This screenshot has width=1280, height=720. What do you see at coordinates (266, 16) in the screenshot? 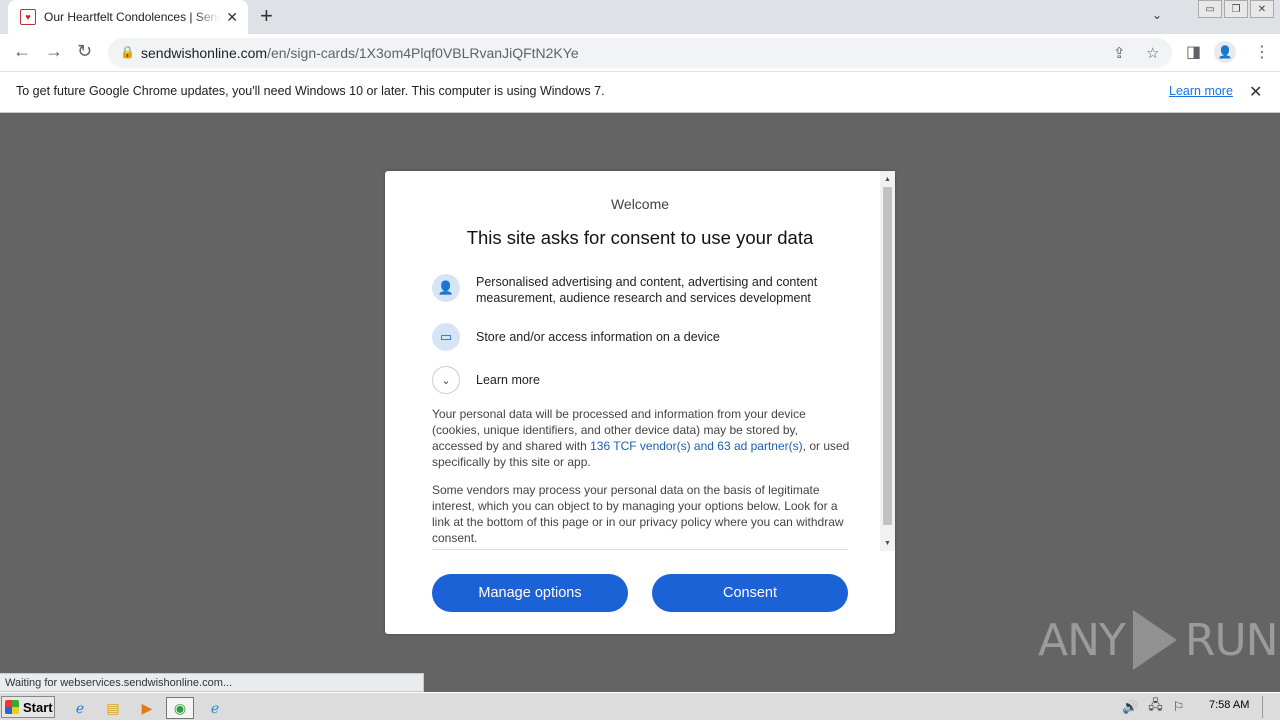
I see `new-tab-button: +` at bounding box center [266, 16].